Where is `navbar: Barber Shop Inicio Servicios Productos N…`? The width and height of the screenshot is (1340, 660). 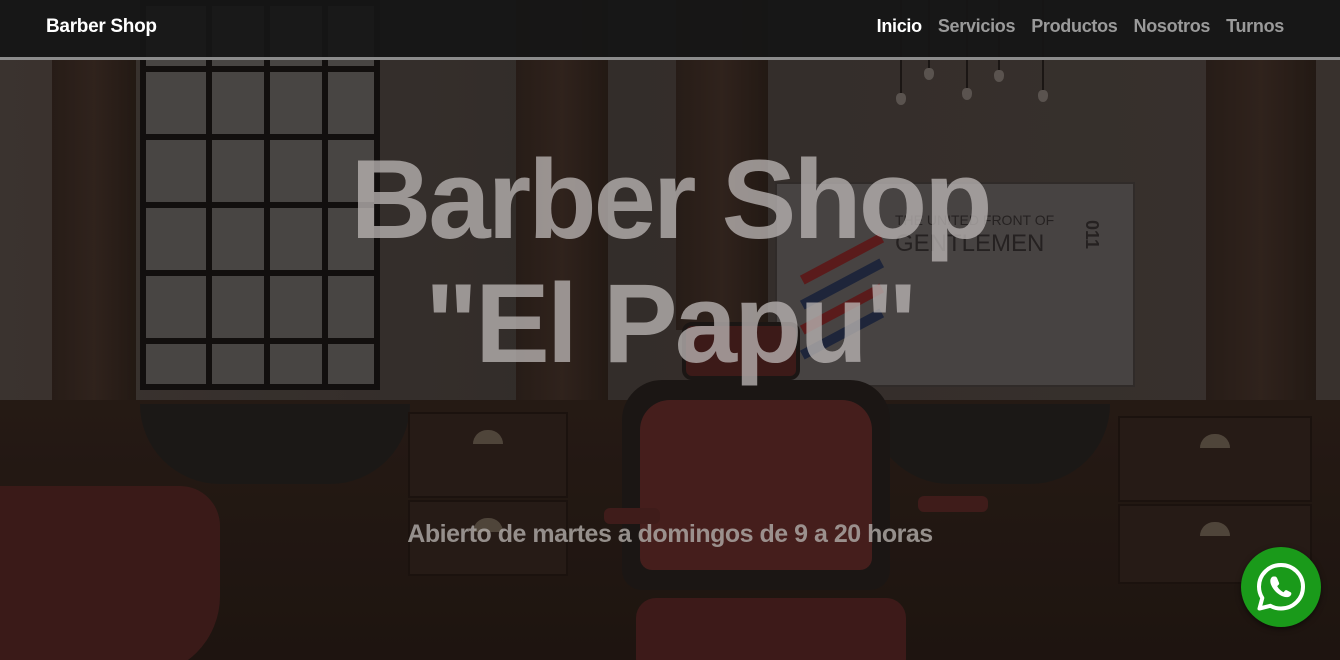
navbar: Barber Shop Inicio Servicios Productos N… is located at coordinates (670, 30).